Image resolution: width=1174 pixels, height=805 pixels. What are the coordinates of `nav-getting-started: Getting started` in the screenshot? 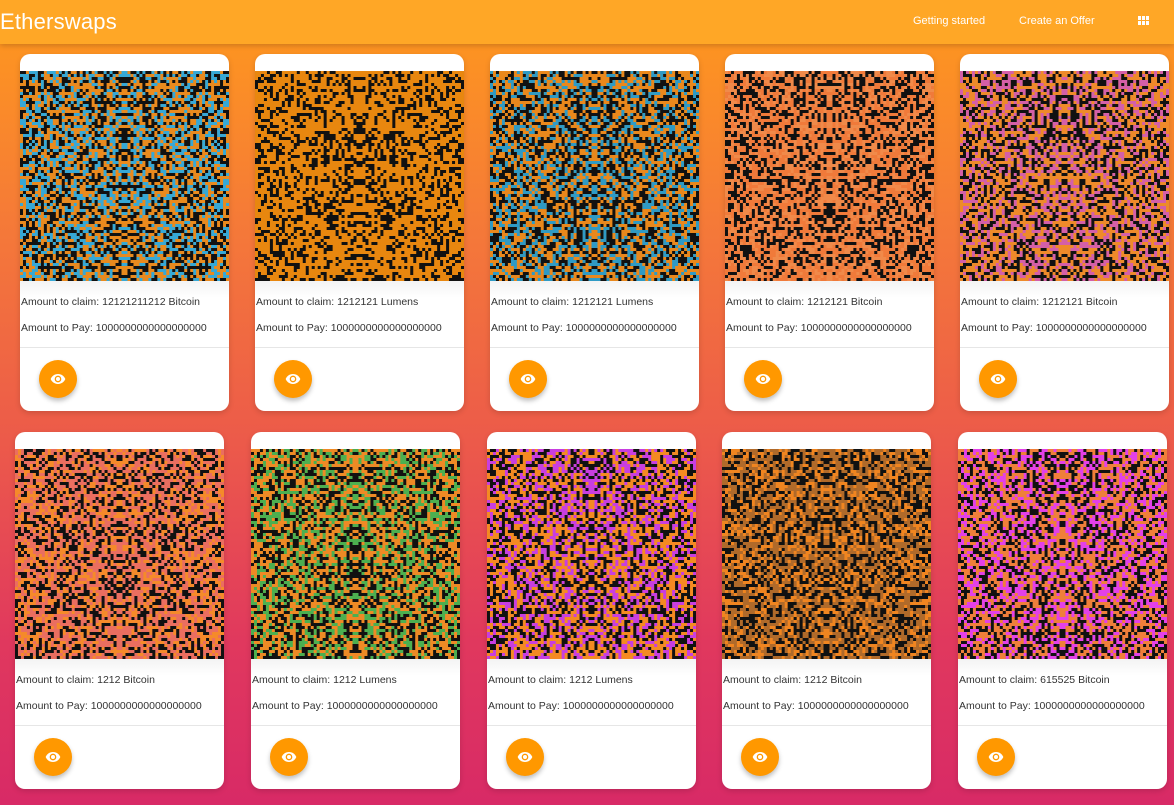 It's located at (949, 21).